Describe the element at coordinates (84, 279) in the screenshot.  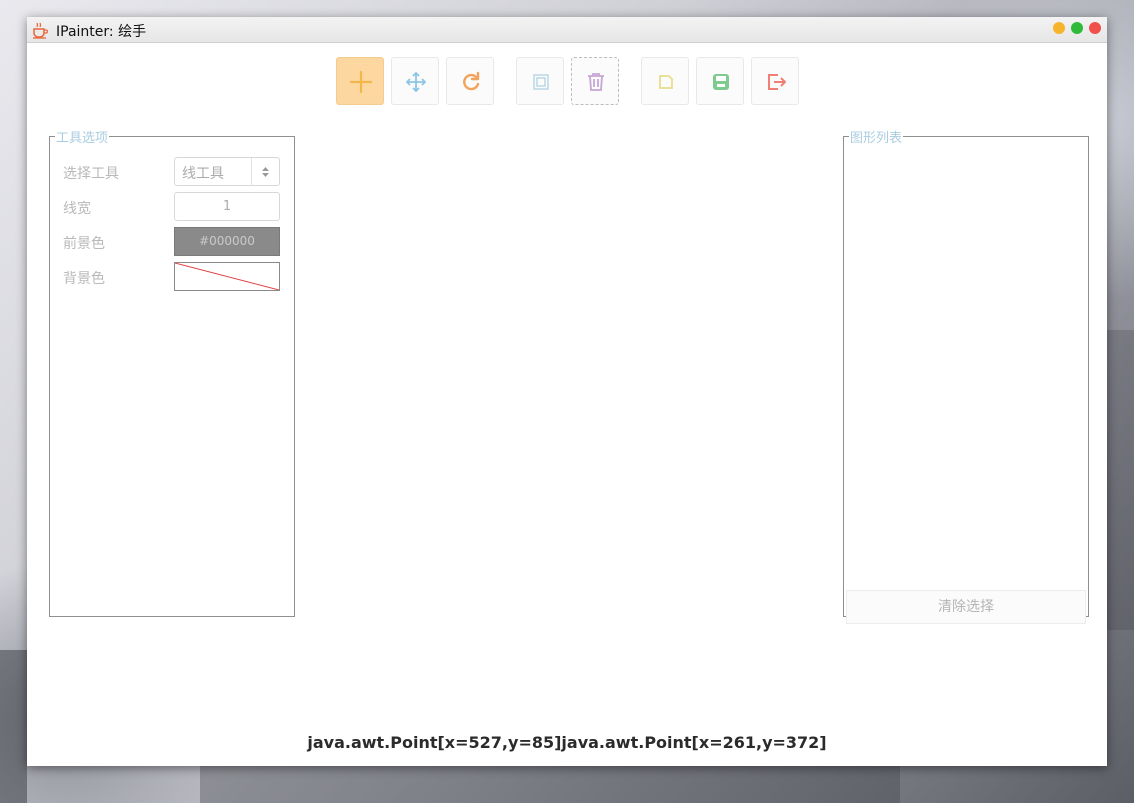
I see `background-color-label: 背景色` at that location.